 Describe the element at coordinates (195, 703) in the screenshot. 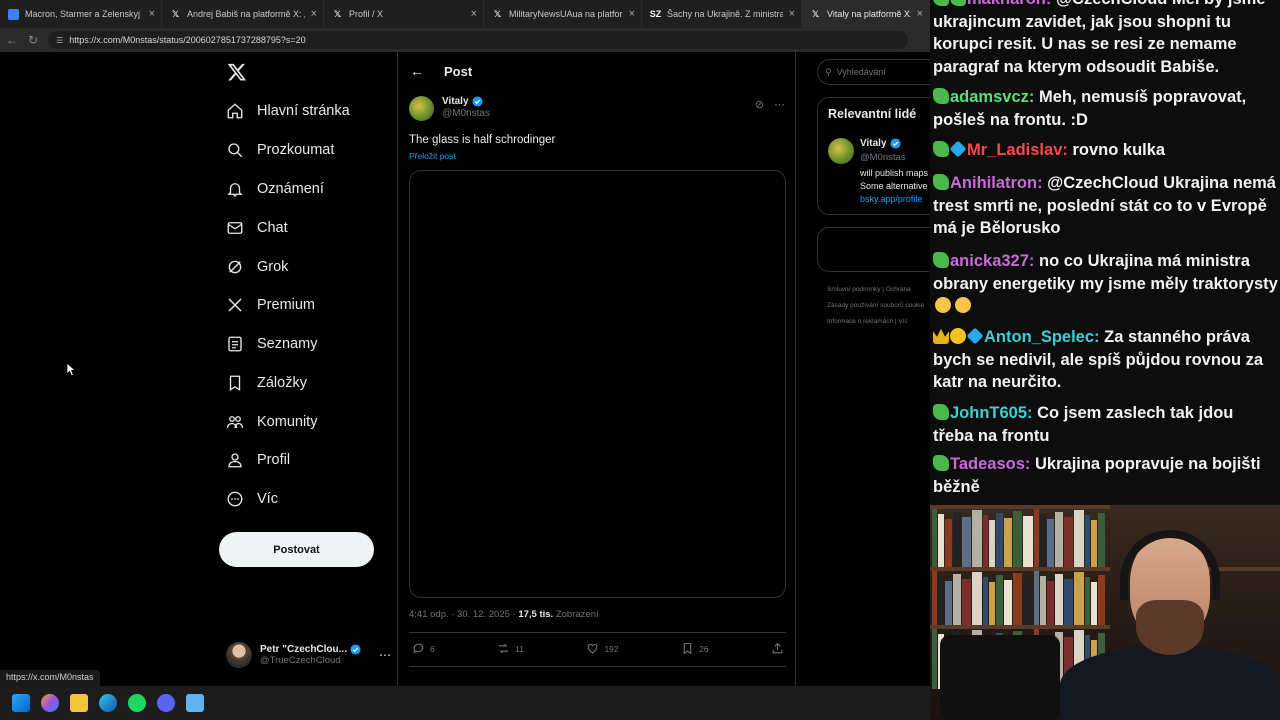

I see `notepad-icon` at that location.